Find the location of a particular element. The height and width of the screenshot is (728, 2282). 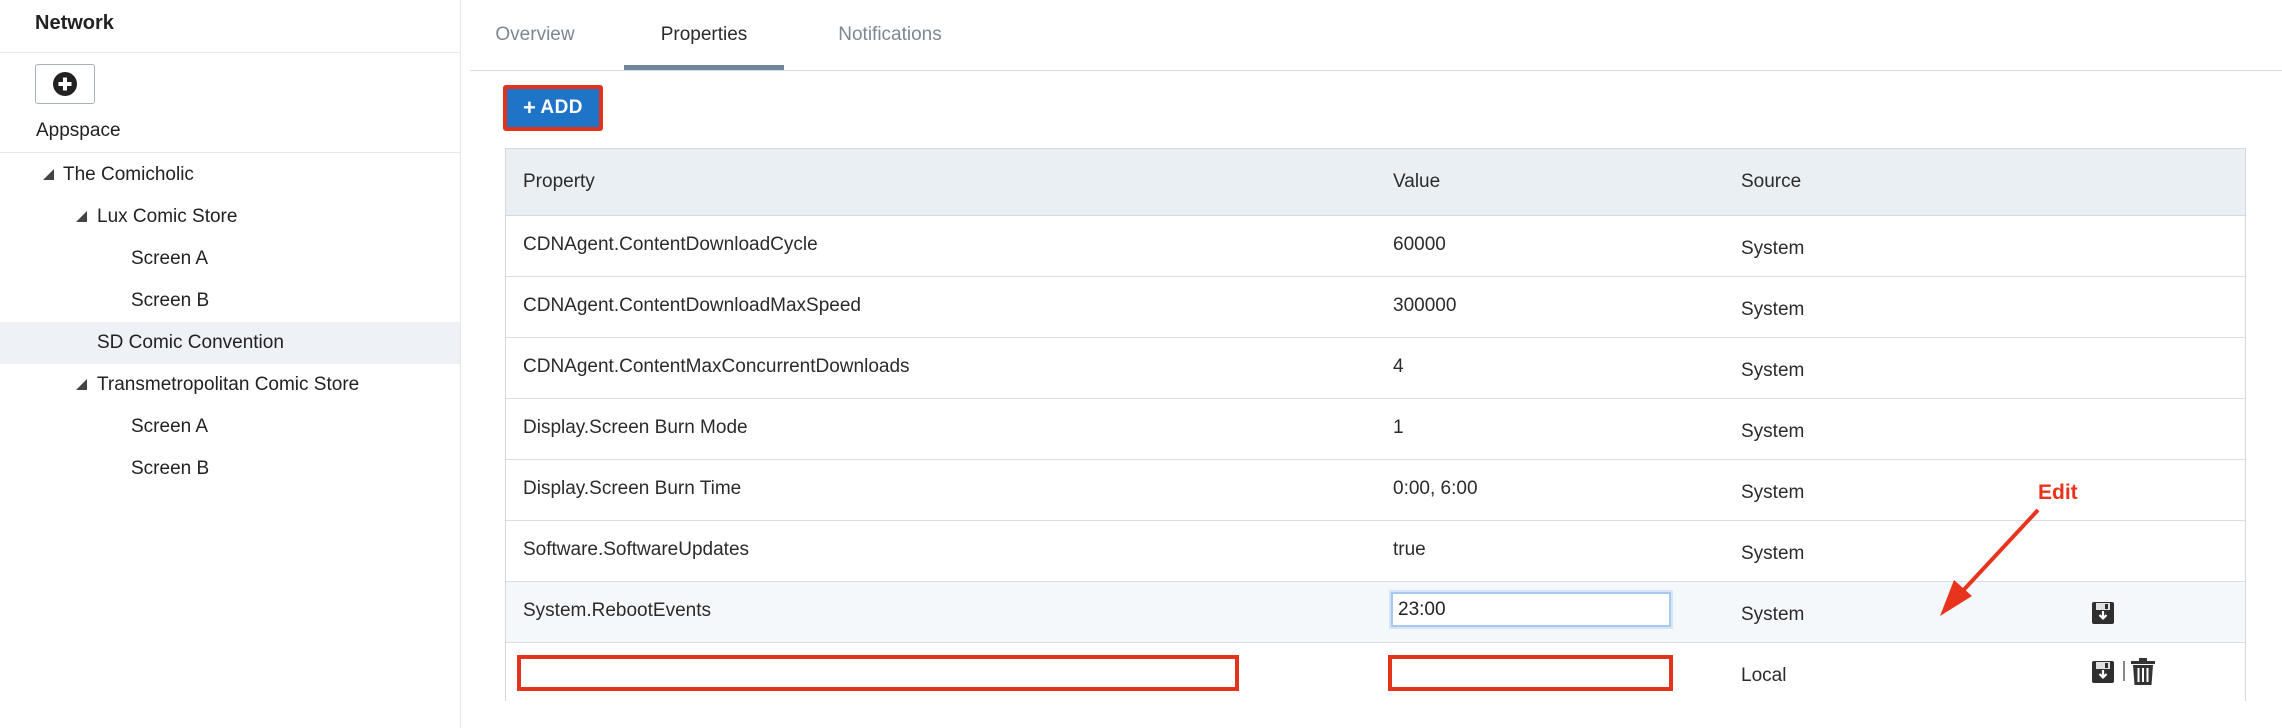

trash-icon is located at coordinates (2143, 672).